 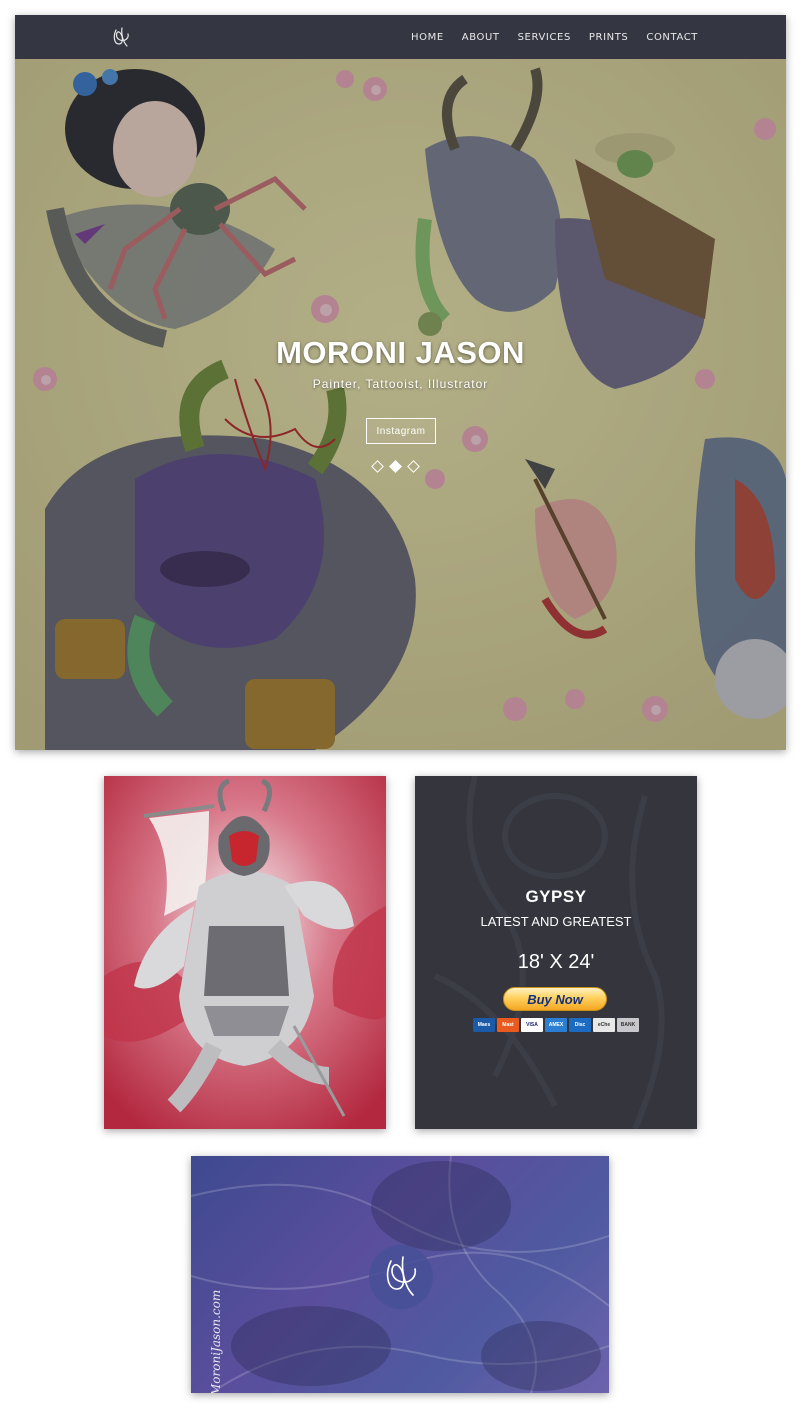 I want to click on top-navbar: HOME ABOUT SERVICES PRINTS CONTACT, so click(x=400, y=37).